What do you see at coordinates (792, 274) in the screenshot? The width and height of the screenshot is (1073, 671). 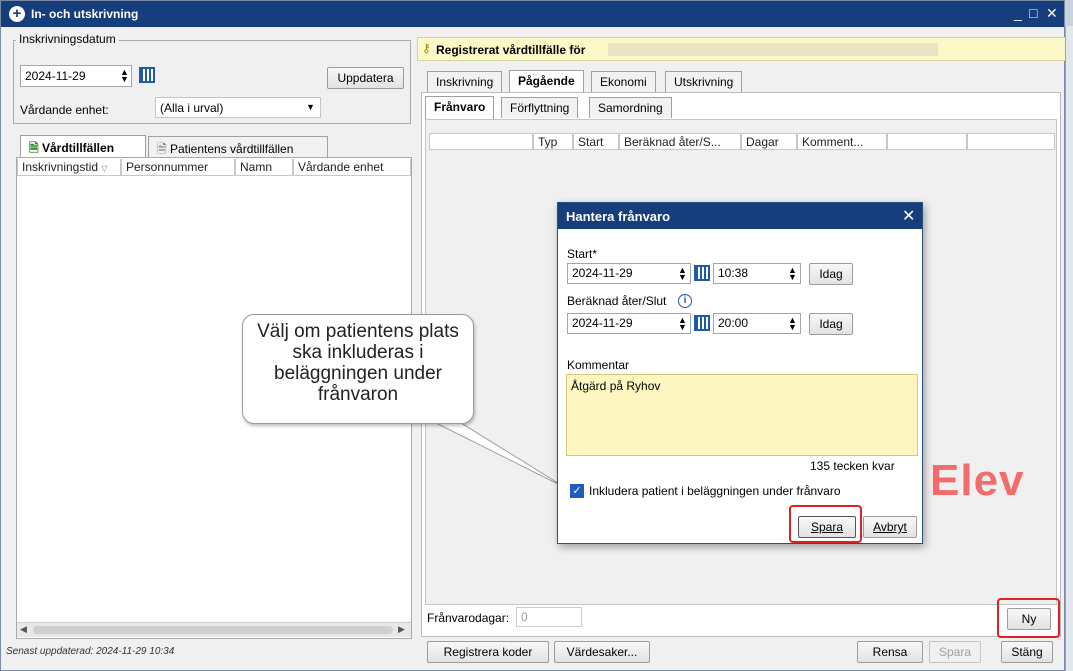 I see `start-time-spinner-icon: ▲ ▼` at bounding box center [792, 274].